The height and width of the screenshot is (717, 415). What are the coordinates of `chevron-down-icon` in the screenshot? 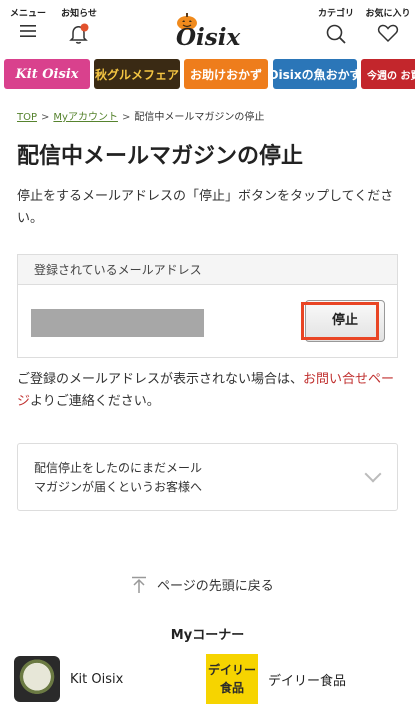 It's located at (373, 474).